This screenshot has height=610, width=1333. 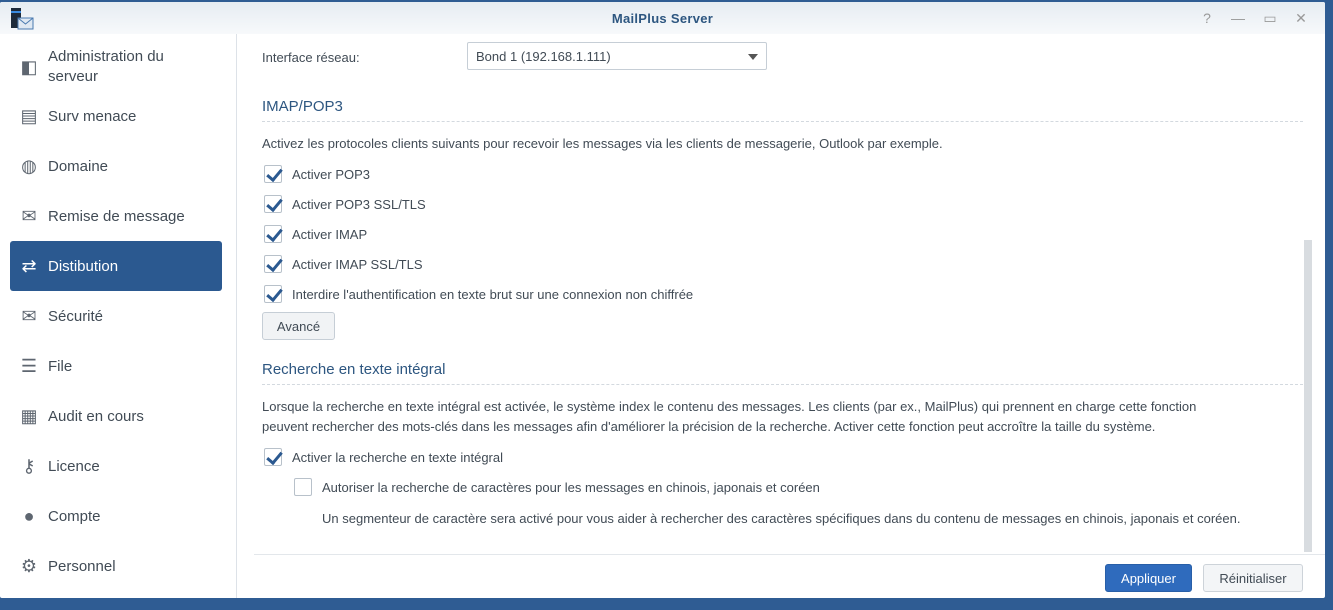 I want to click on checkbox-pop3: Activer POP3, so click(x=317, y=174).